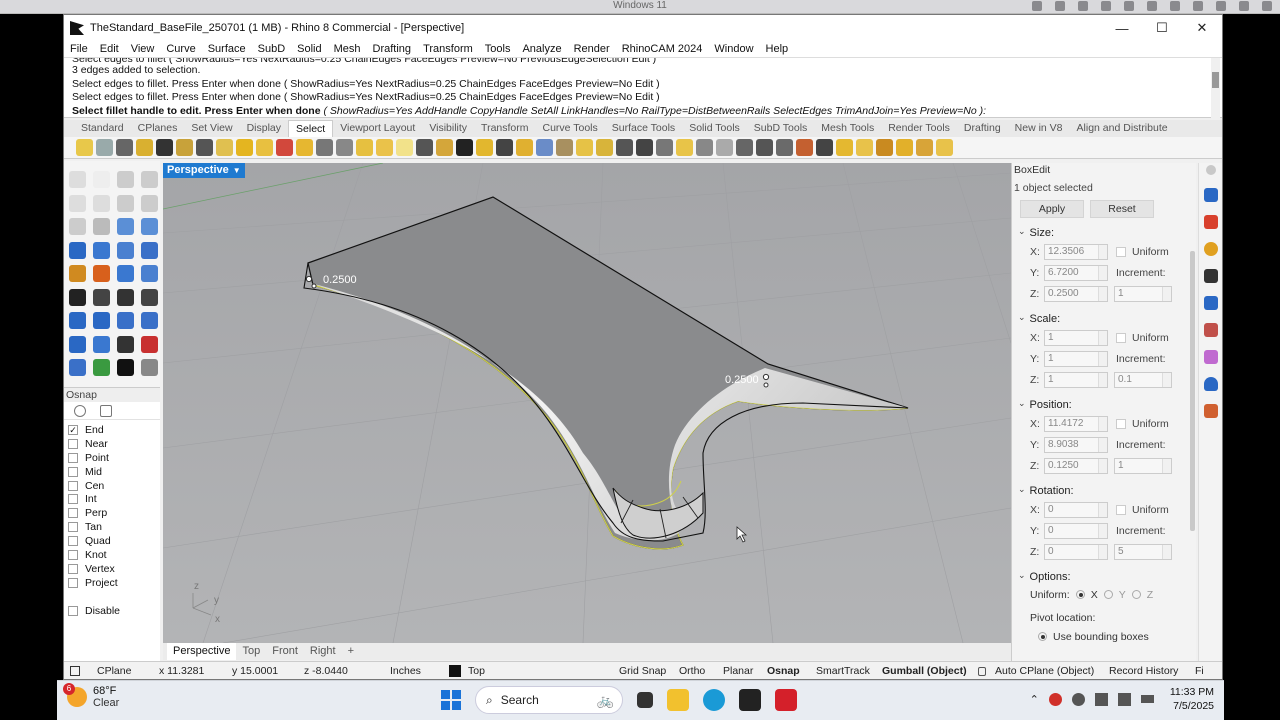 Image resolution: width=1280 pixels, height=720 pixels. What do you see at coordinates (101, 226) in the screenshot?
I see `offset-icon` at bounding box center [101, 226].